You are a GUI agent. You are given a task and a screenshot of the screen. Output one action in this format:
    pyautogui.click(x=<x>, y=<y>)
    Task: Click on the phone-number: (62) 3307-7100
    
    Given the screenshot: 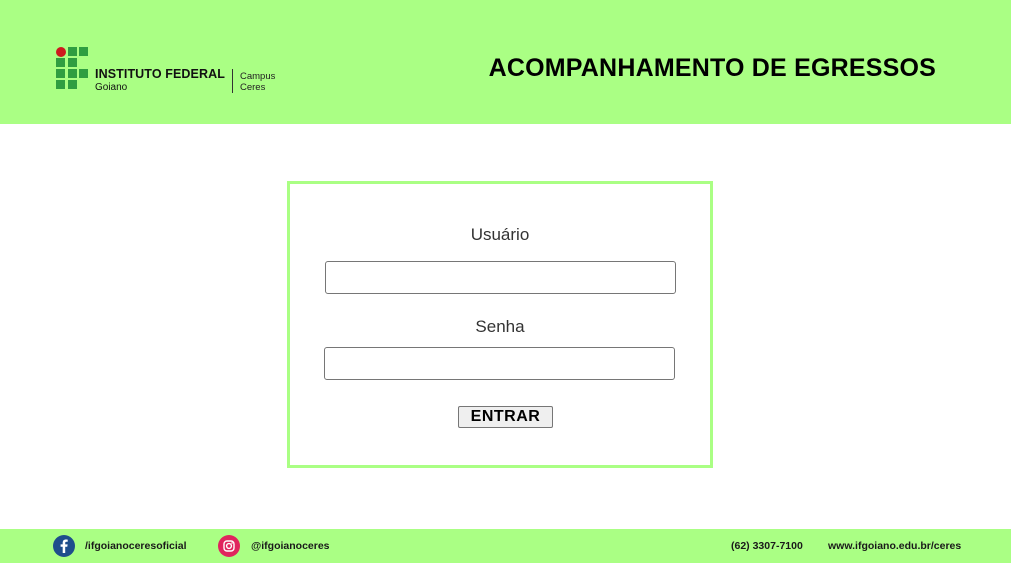 What is the action you would take?
    pyautogui.click(x=767, y=546)
    